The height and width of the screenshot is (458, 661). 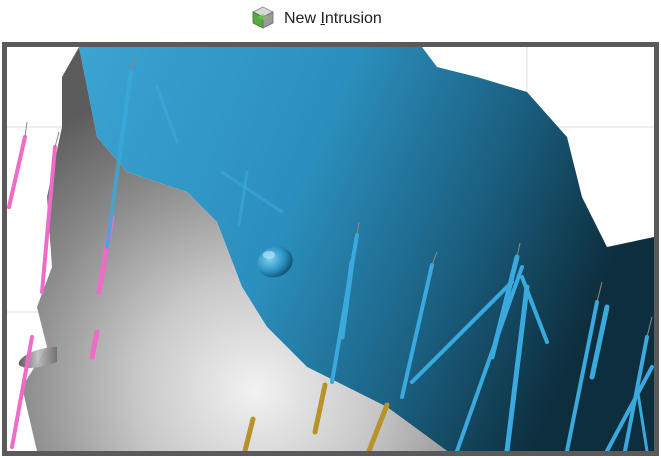 I want to click on new-intrusion-label: New Intrusion, so click(x=333, y=18).